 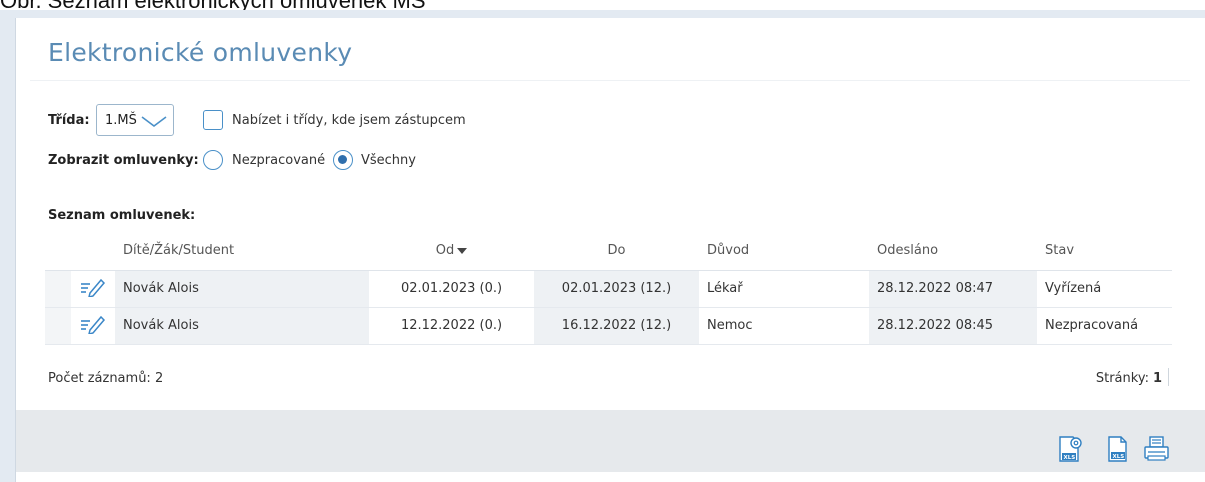 I want to click on header-select, so click(x=58, y=251).